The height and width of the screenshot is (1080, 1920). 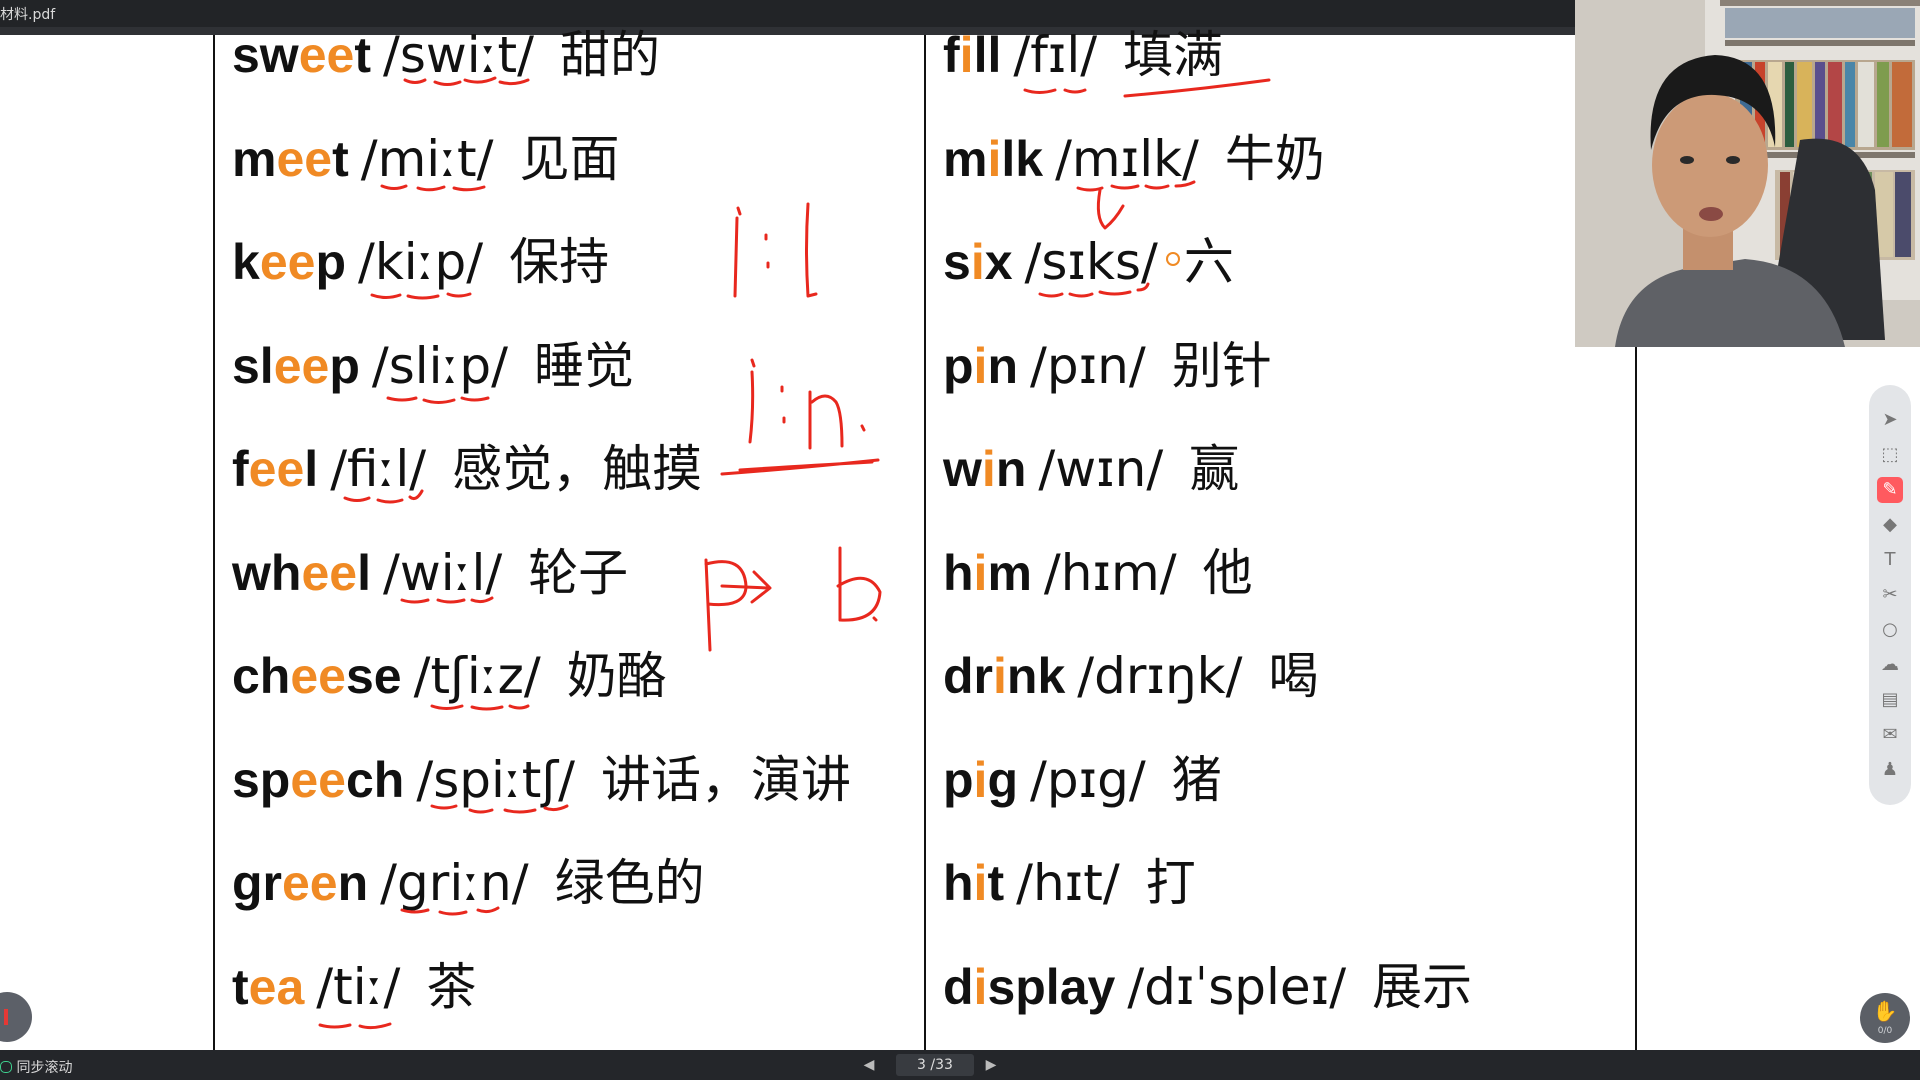 I want to click on word-row: milk/mɪlk/牛奶, so click(x=1134, y=159).